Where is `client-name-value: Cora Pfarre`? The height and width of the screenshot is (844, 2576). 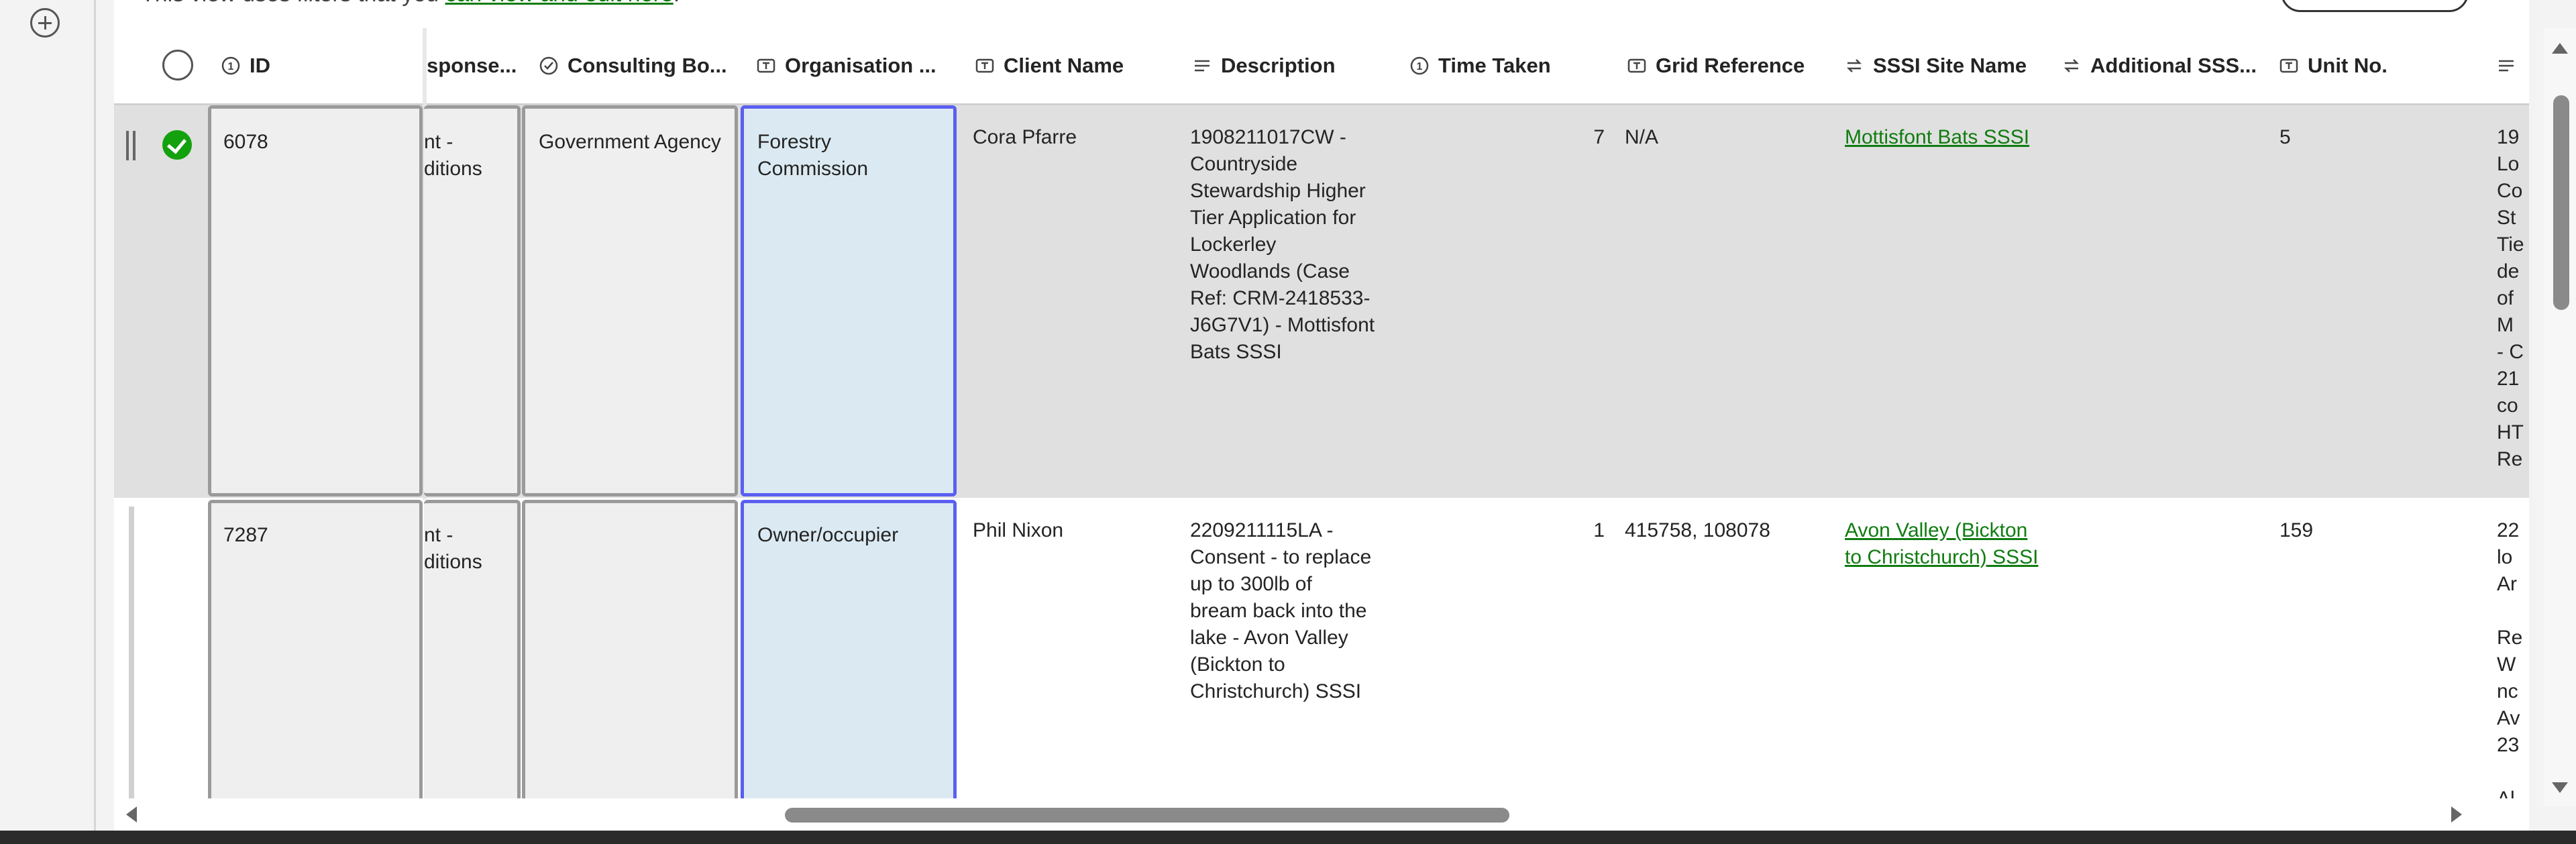
client-name-value: Cora Pfarre is located at coordinates (1025, 137).